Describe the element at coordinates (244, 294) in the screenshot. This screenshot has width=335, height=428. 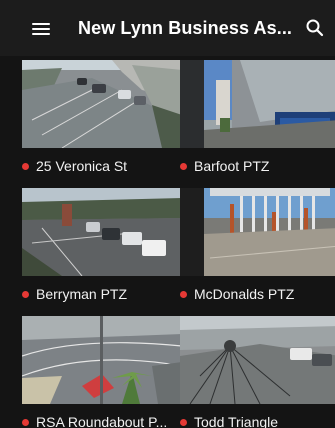
I see `camera-label: McDonalds PTZ` at that location.